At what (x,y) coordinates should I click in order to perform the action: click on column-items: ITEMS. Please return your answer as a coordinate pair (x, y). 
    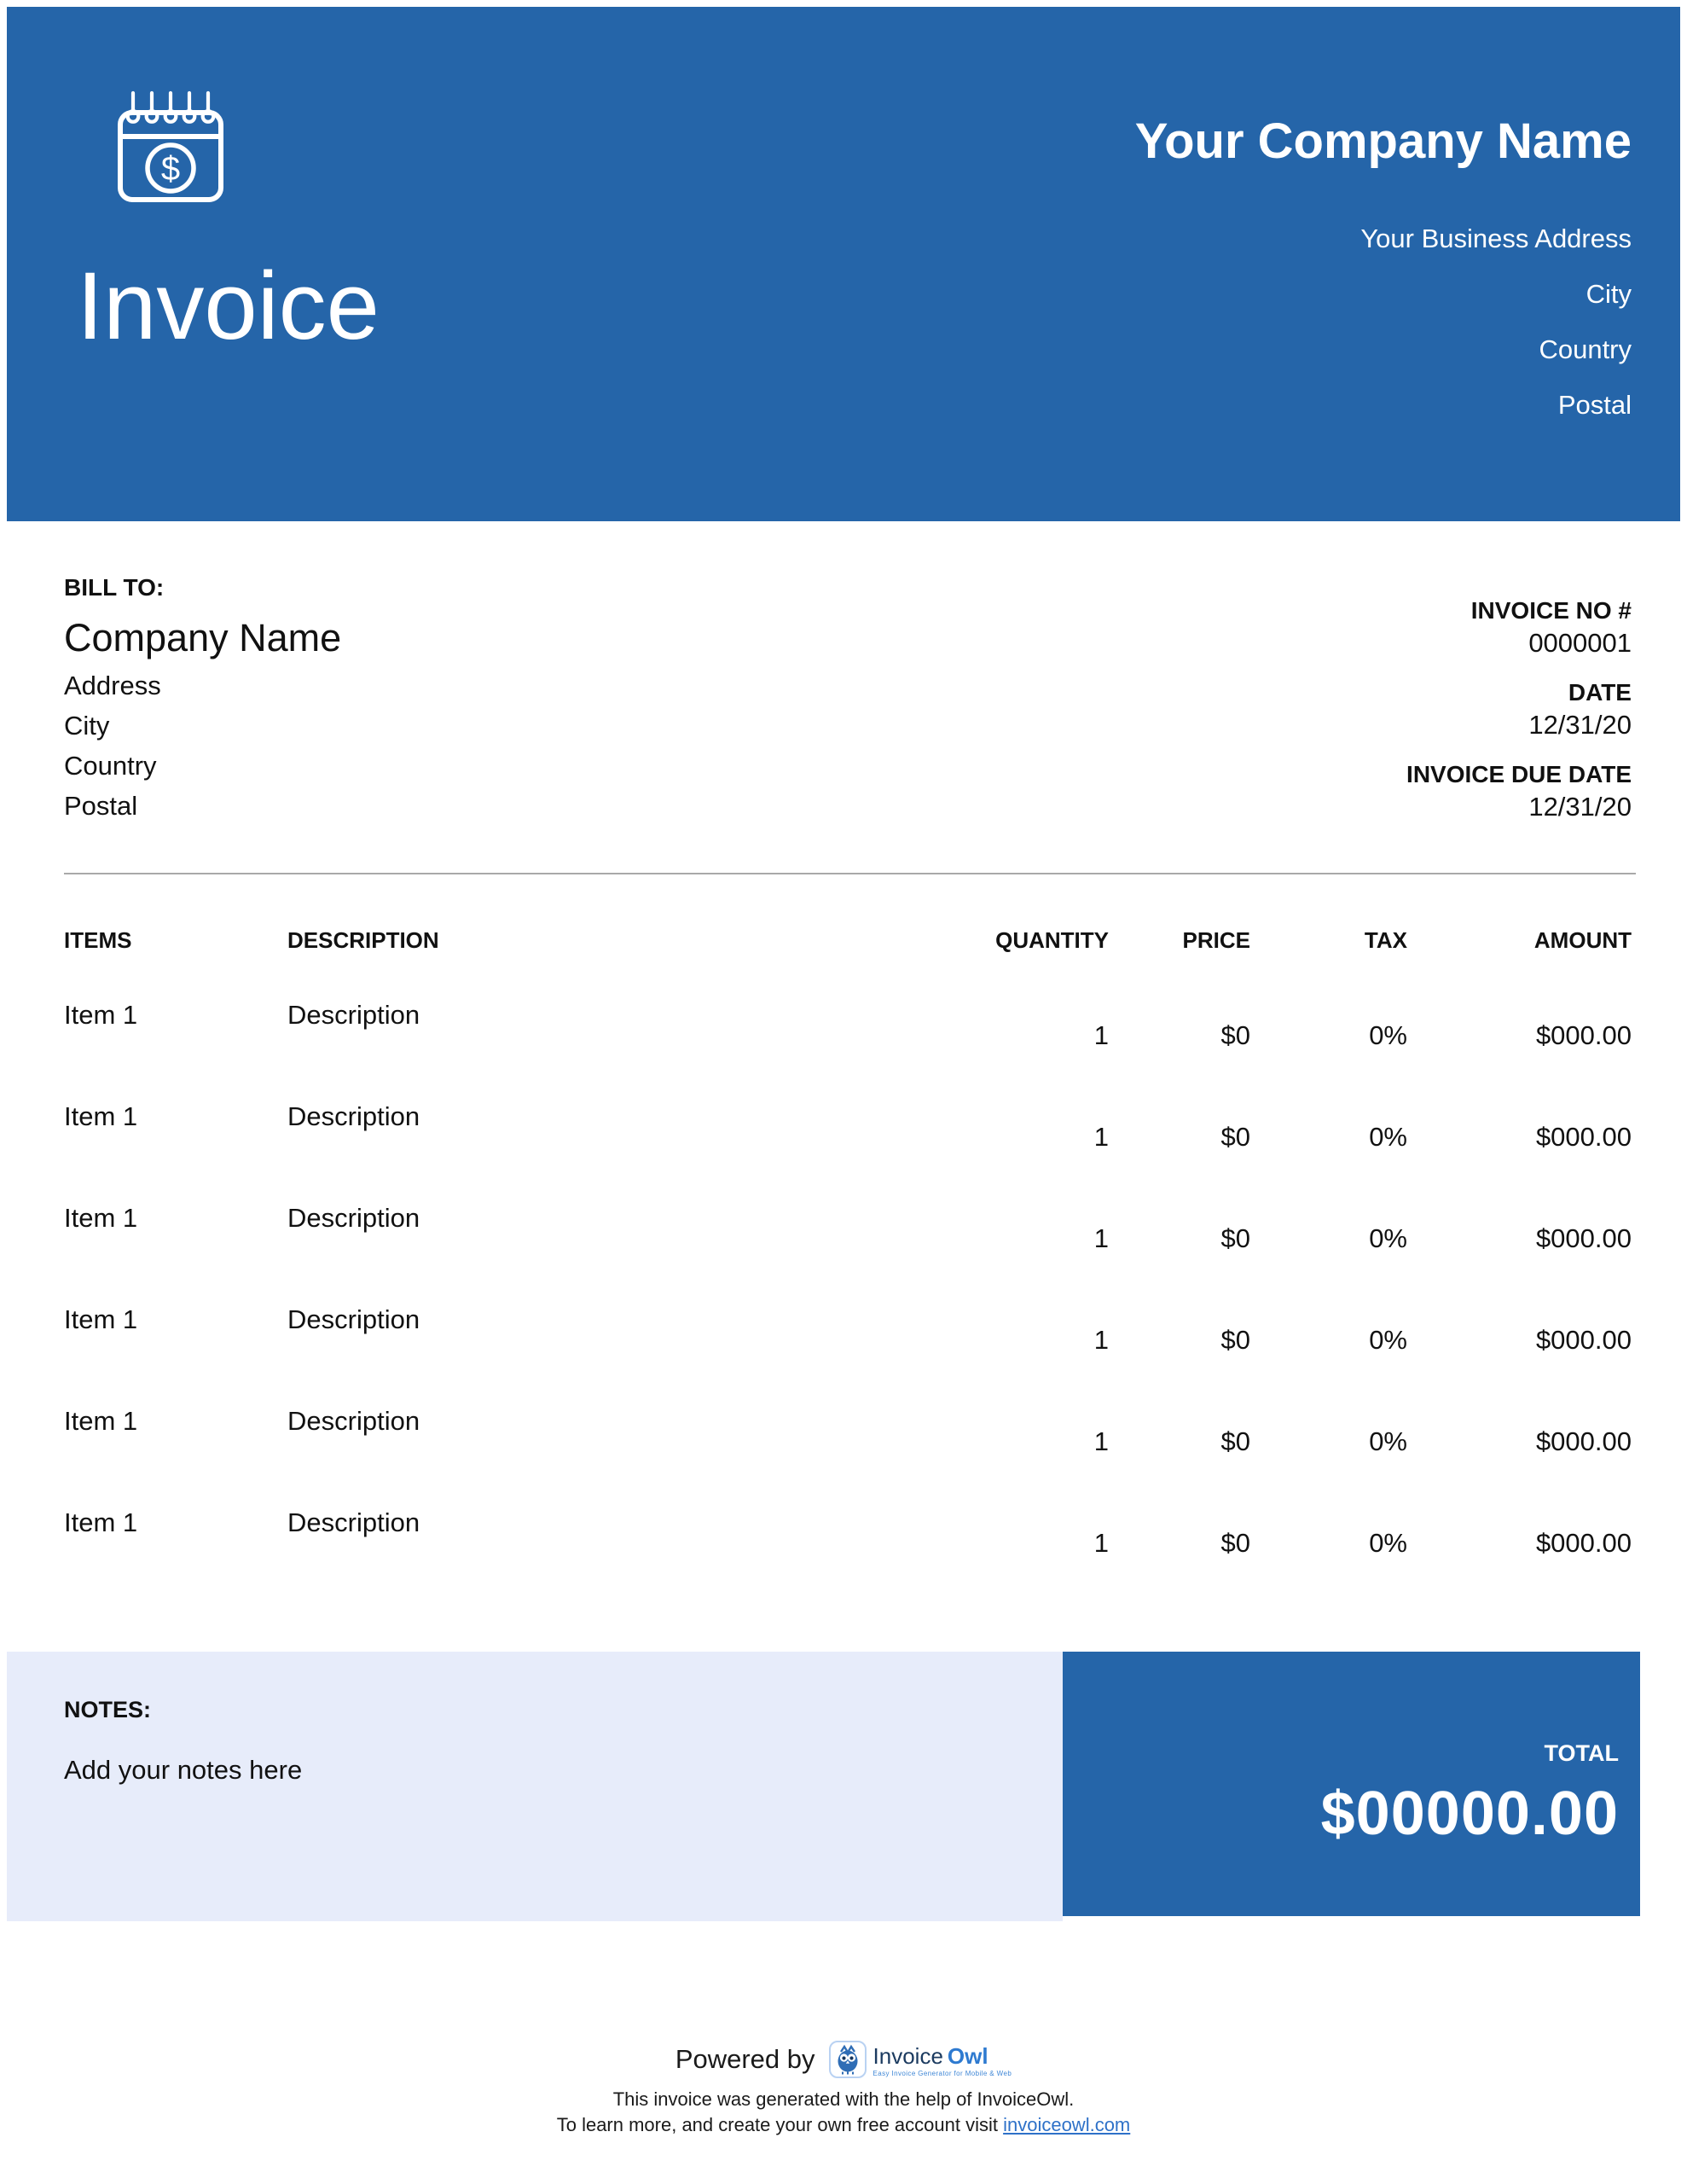
    Looking at the image, I should click on (98, 940).